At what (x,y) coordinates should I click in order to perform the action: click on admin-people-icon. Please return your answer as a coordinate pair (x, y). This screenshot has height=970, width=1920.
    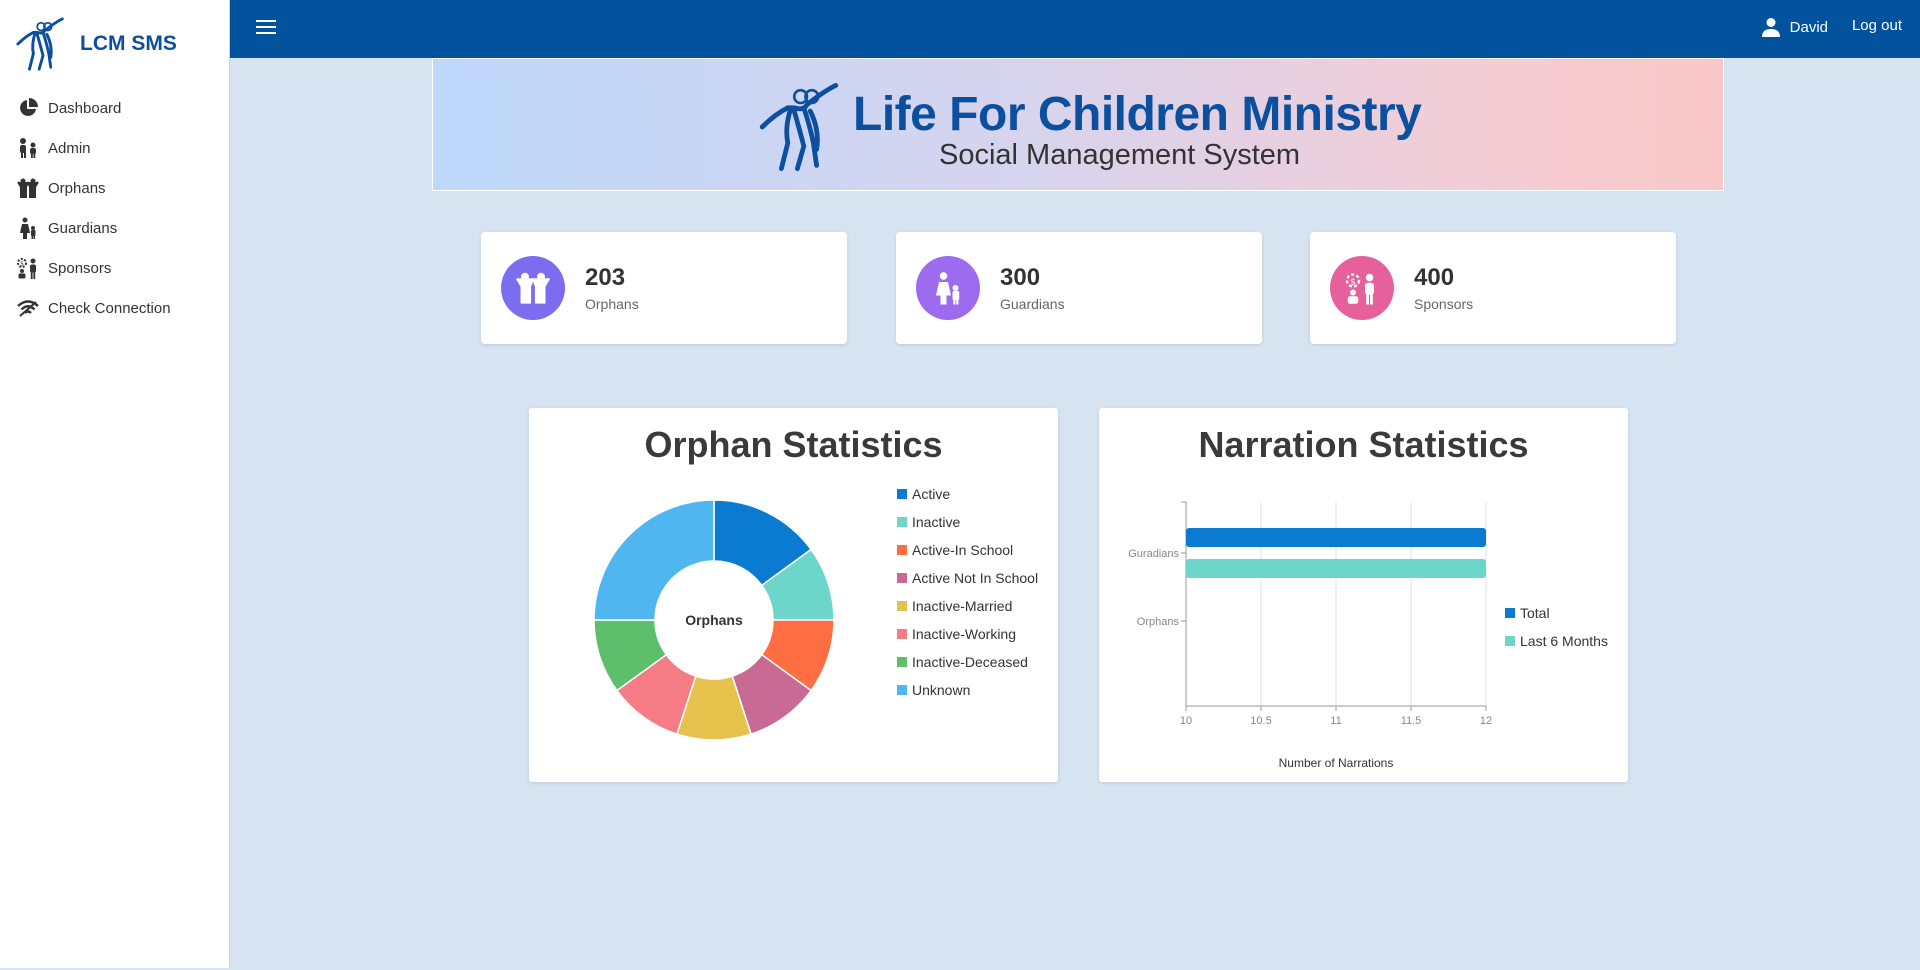
    Looking at the image, I should click on (28, 148).